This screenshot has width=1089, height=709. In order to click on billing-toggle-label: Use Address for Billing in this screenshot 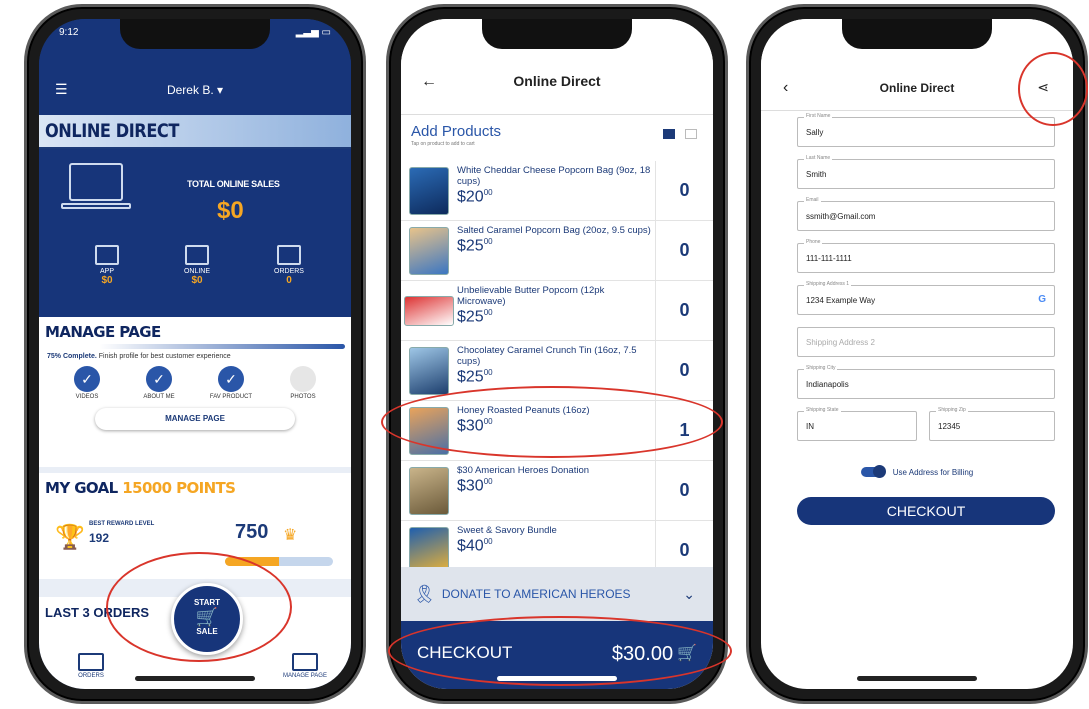, I will do `click(933, 472)`.